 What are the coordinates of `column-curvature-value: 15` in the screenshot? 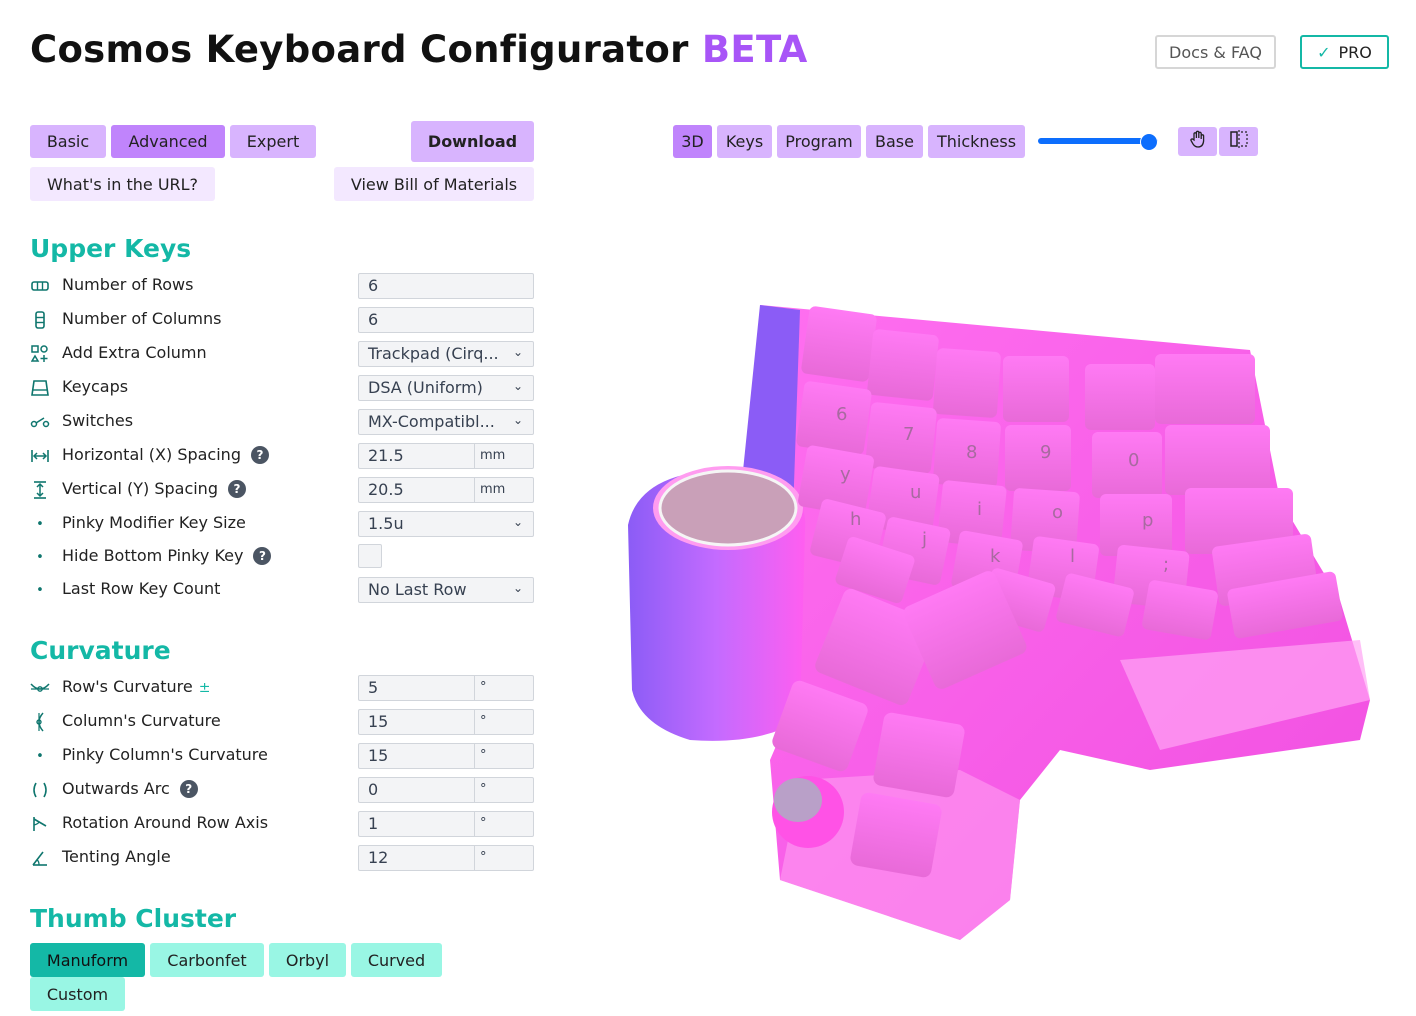 It's located at (378, 721).